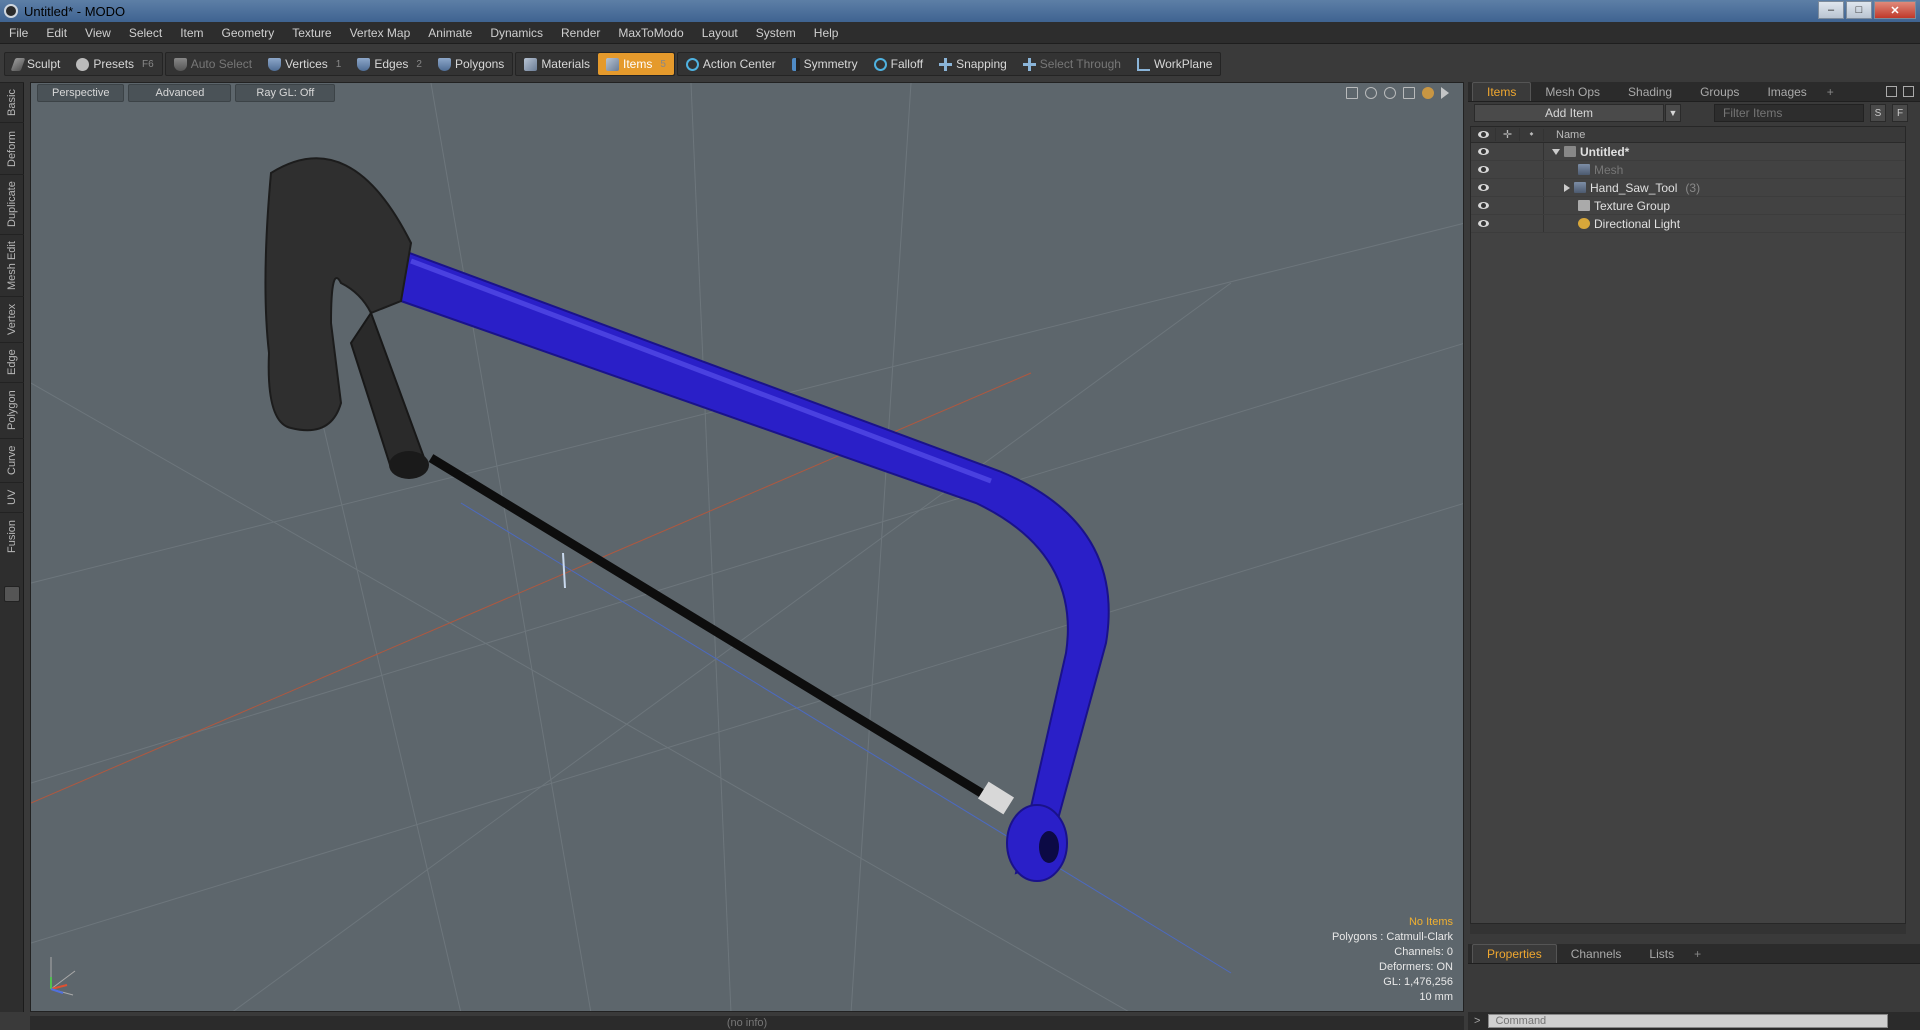 Image resolution: width=1920 pixels, height=1030 pixels. Describe the element at coordinates (1688, 1021) in the screenshot. I see `command-input` at that location.